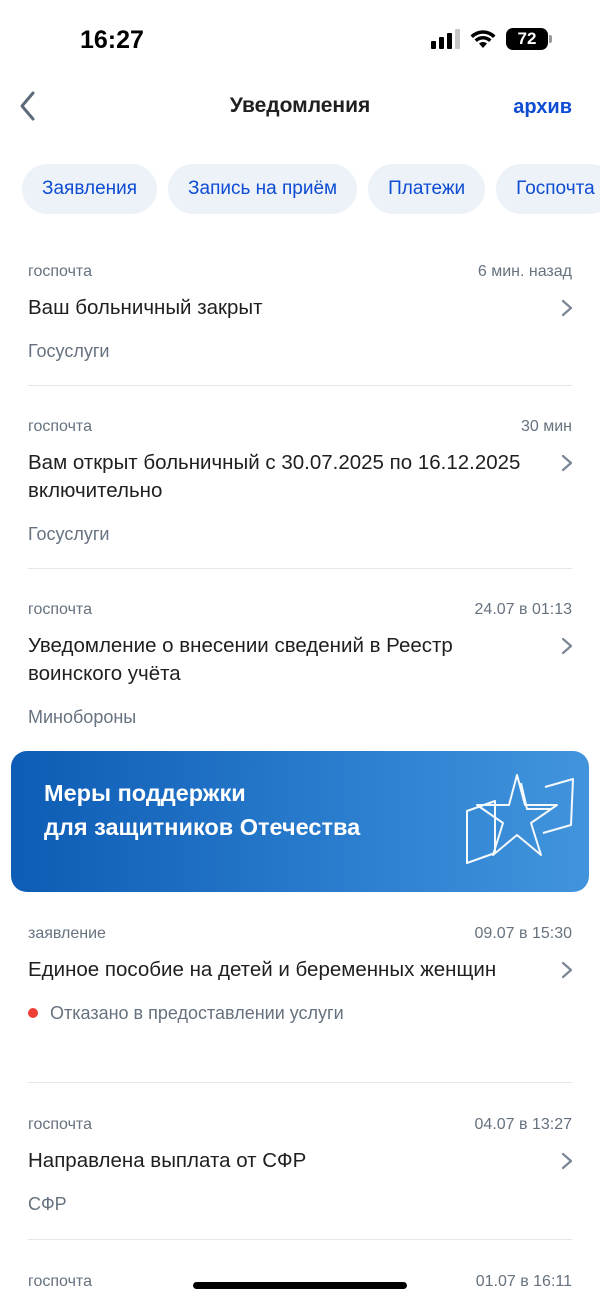 Image resolution: width=600 pixels, height=1300 pixels. What do you see at coordinates (145, 793) in the screenshot?
I see `banner-line-1: Меры поддержки` at bounding box center [145, 793].